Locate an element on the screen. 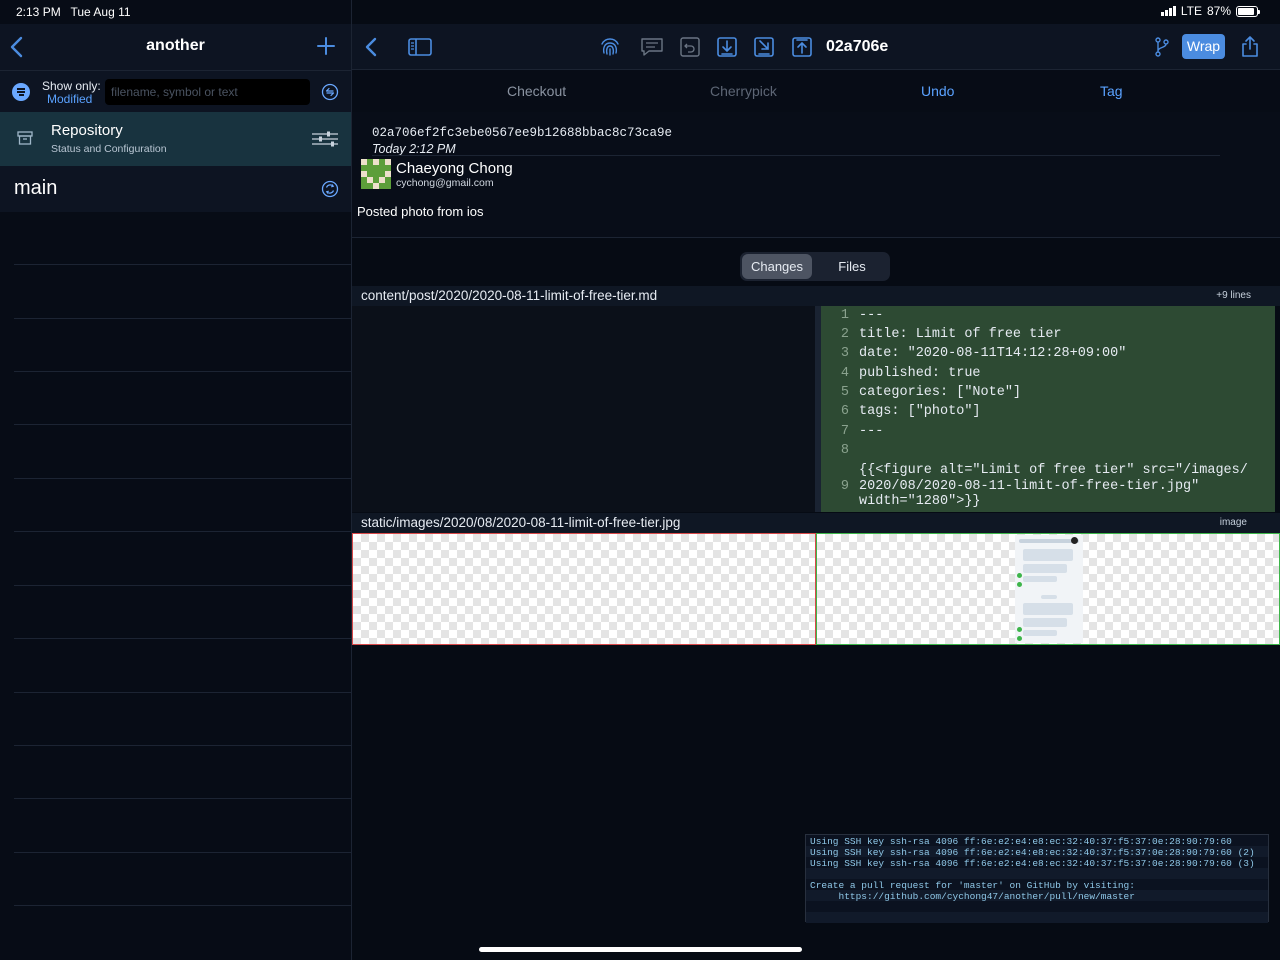 The height and width of the screenshot is (960, 1280). tag-button: Tag is located at coordinates (1111, 91).